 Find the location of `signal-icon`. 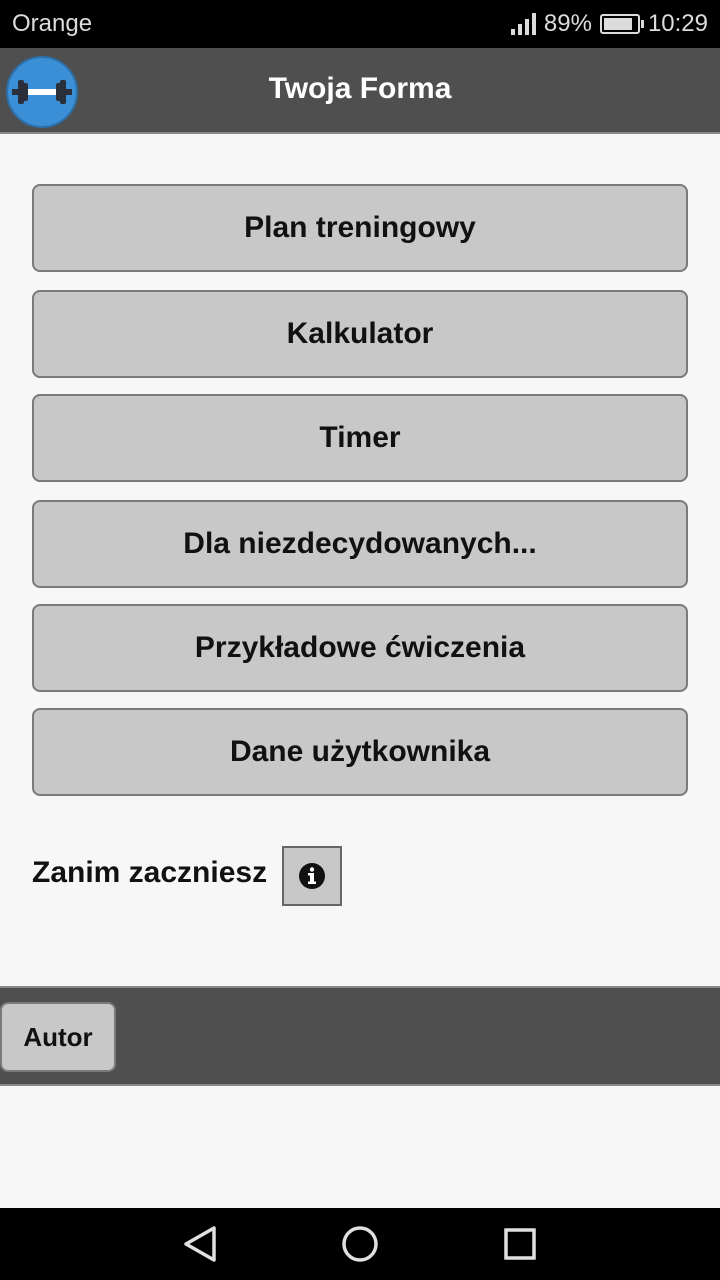

signal-icon is located at coordinates (523, 24).